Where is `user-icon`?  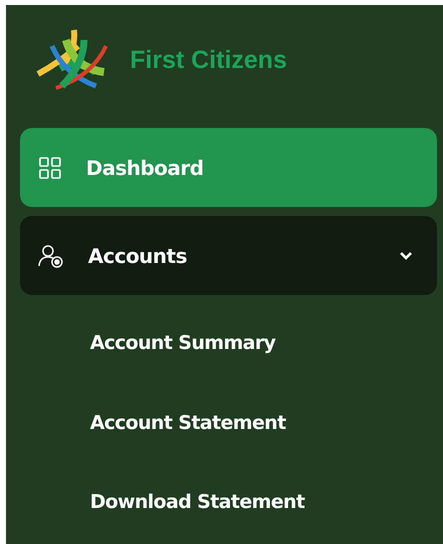 user-icon is located at coordinates (51, 256).